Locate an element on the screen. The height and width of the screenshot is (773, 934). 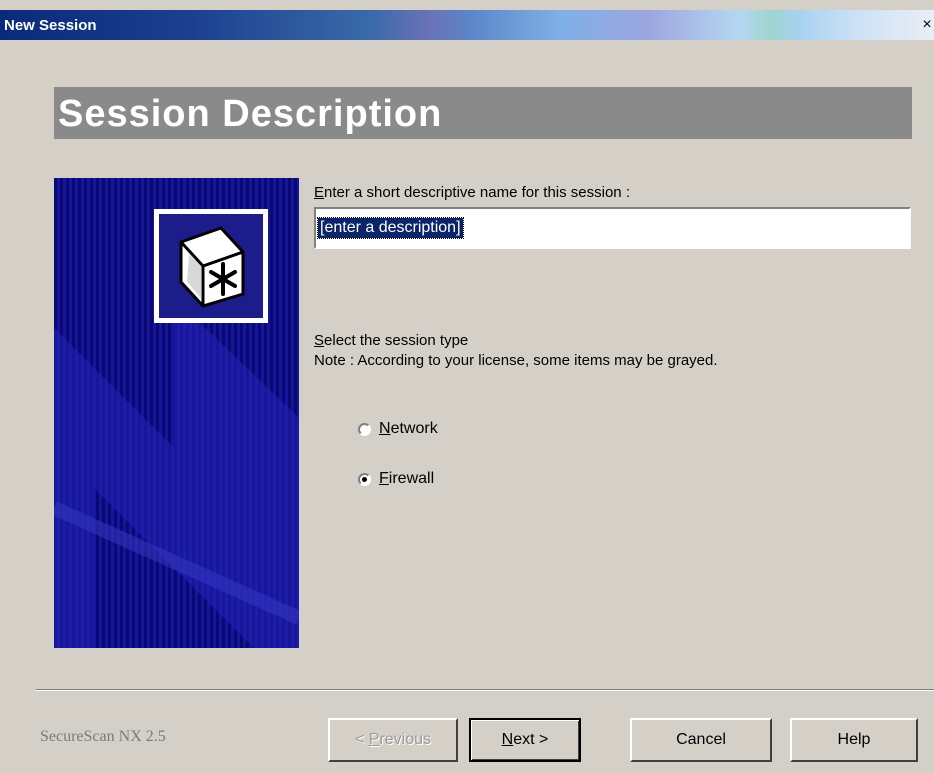
cancel-button: Cancel is located at coordinates (701, 740).